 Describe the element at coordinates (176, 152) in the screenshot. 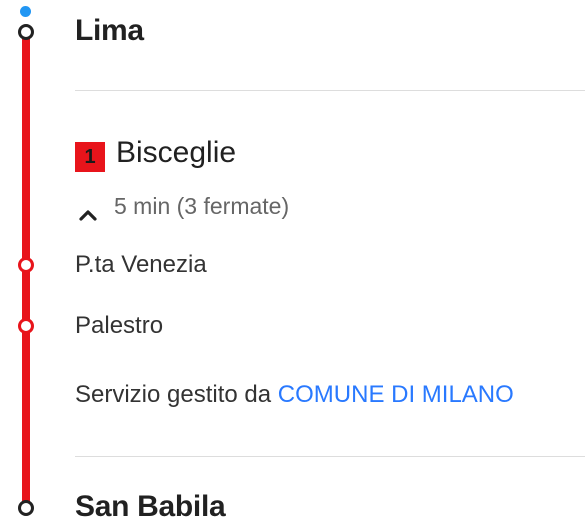

I see `line-direction: Bisceglie` at that location.